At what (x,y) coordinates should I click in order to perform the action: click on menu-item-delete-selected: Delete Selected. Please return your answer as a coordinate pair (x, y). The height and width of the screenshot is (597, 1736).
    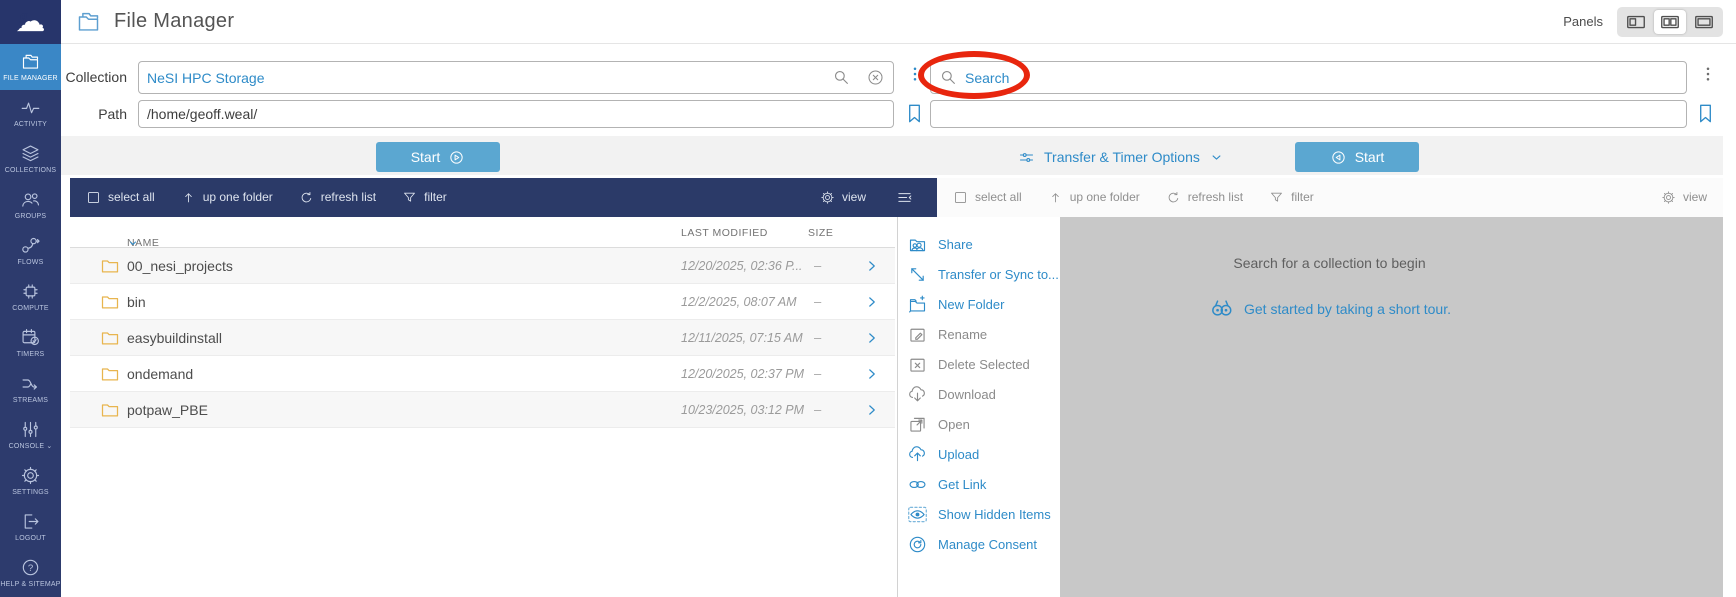
    Looking at the image, I should click on (983, 364).